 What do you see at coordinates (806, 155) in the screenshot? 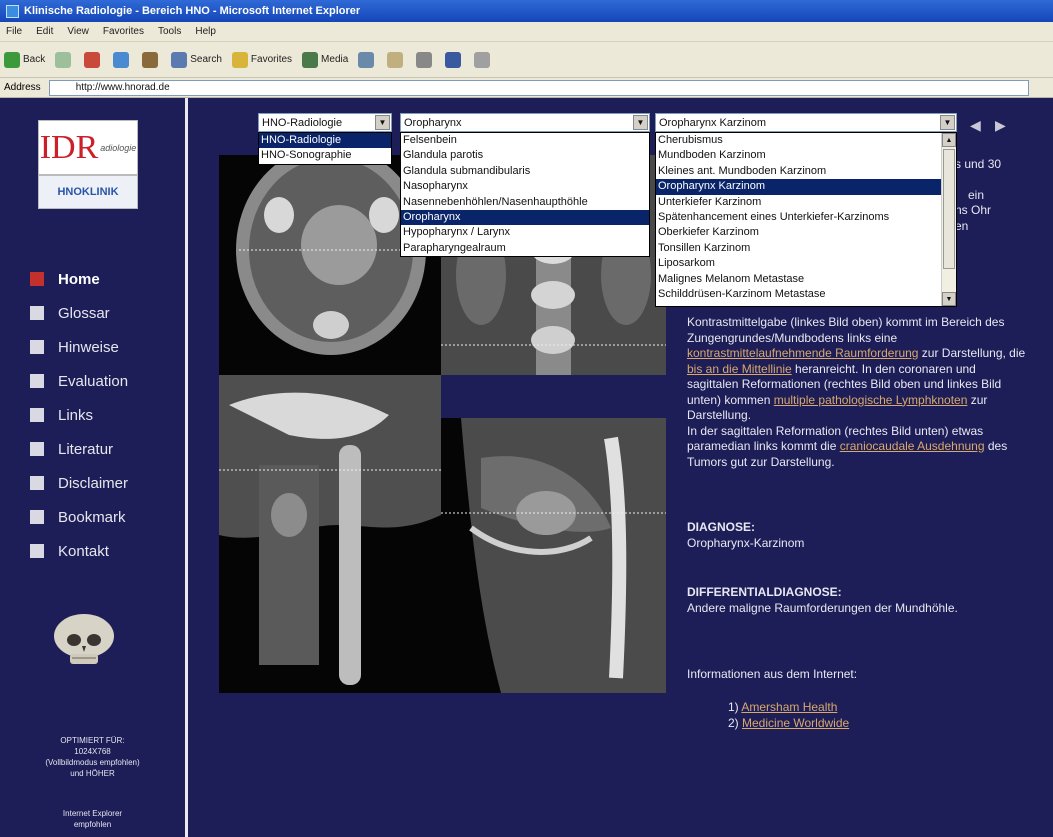
I see `case-option: Mundboden Karzinom` at bounding box center [806, 155].